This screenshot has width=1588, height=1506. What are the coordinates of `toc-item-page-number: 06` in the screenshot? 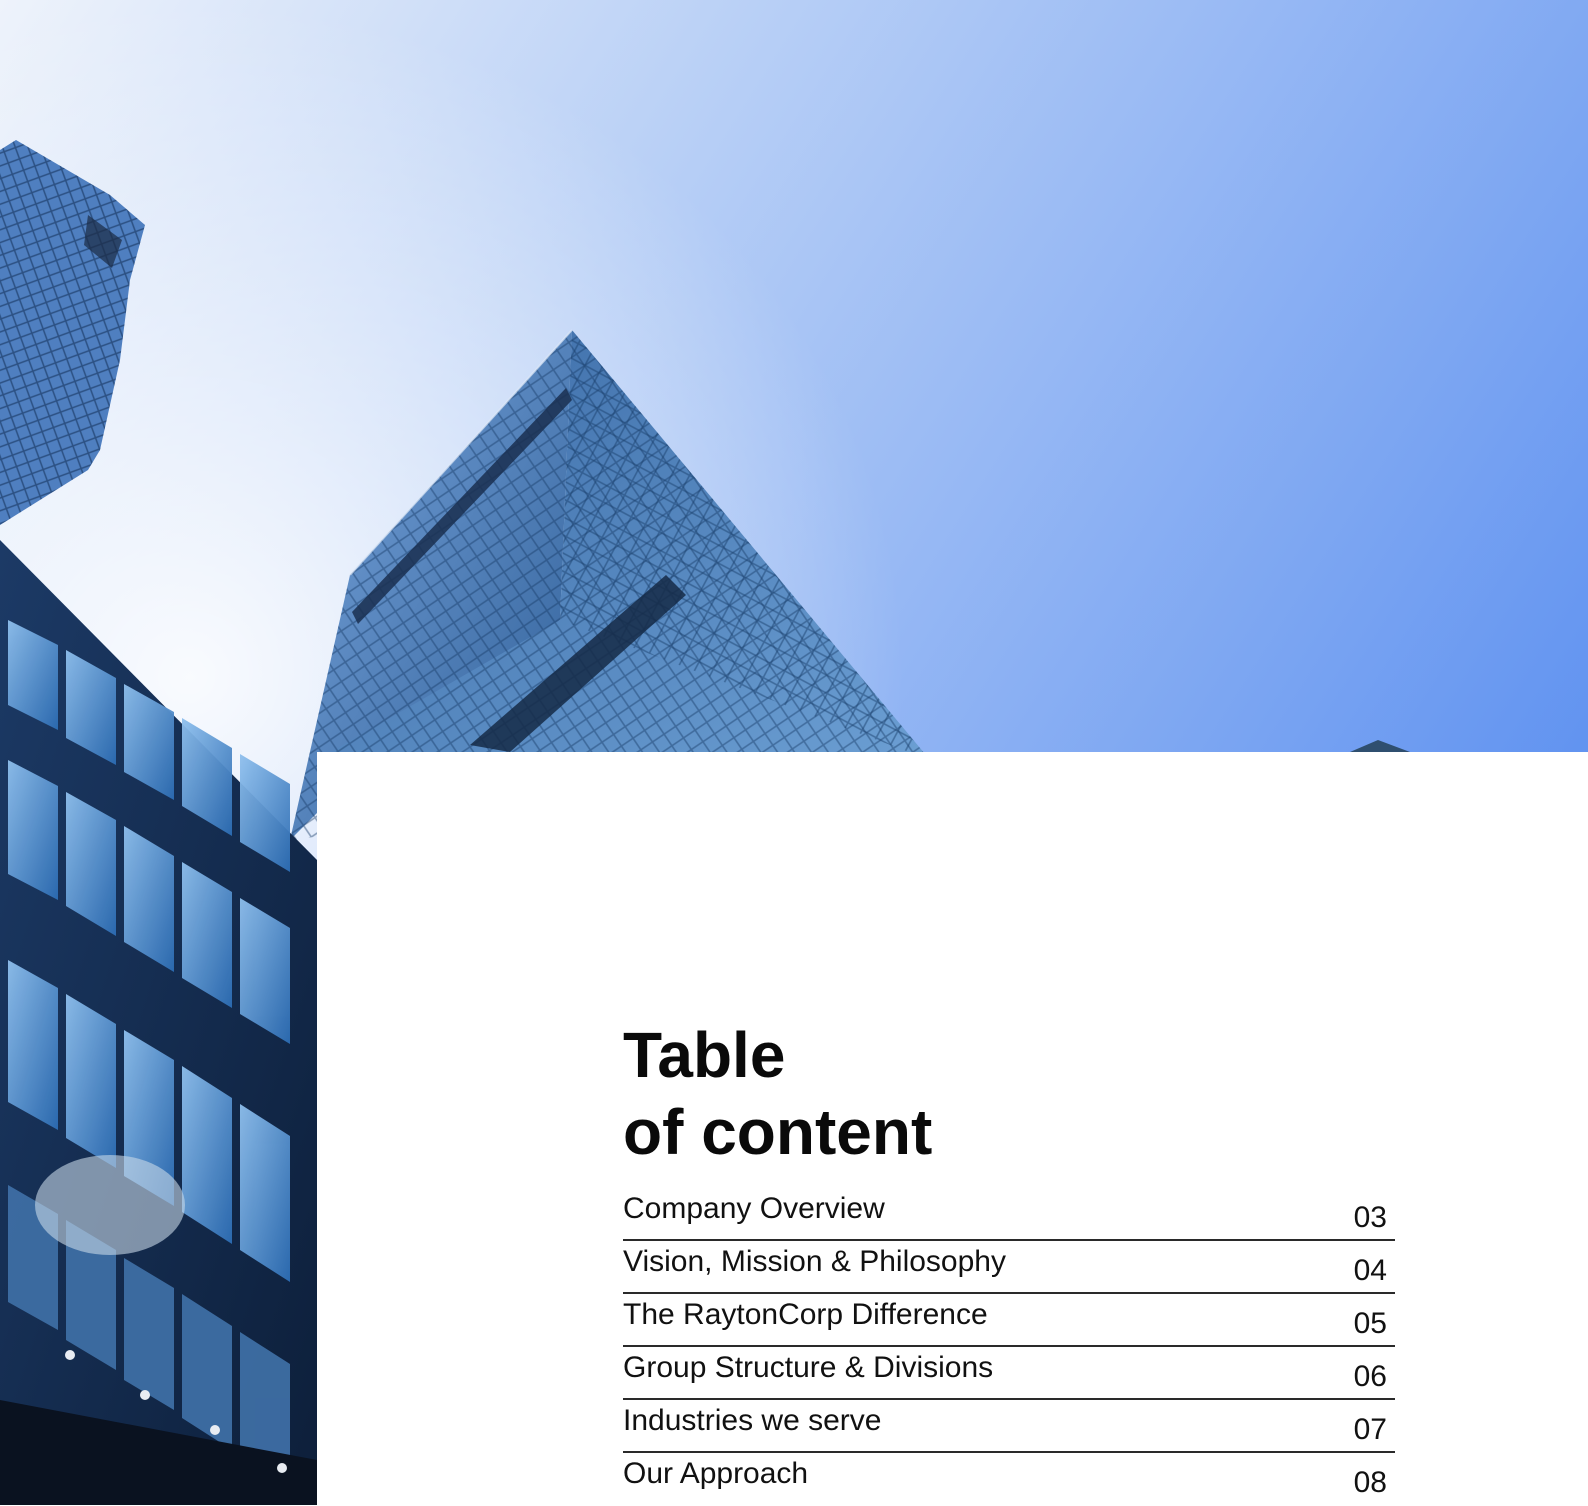 It's located at (1370, 1376).